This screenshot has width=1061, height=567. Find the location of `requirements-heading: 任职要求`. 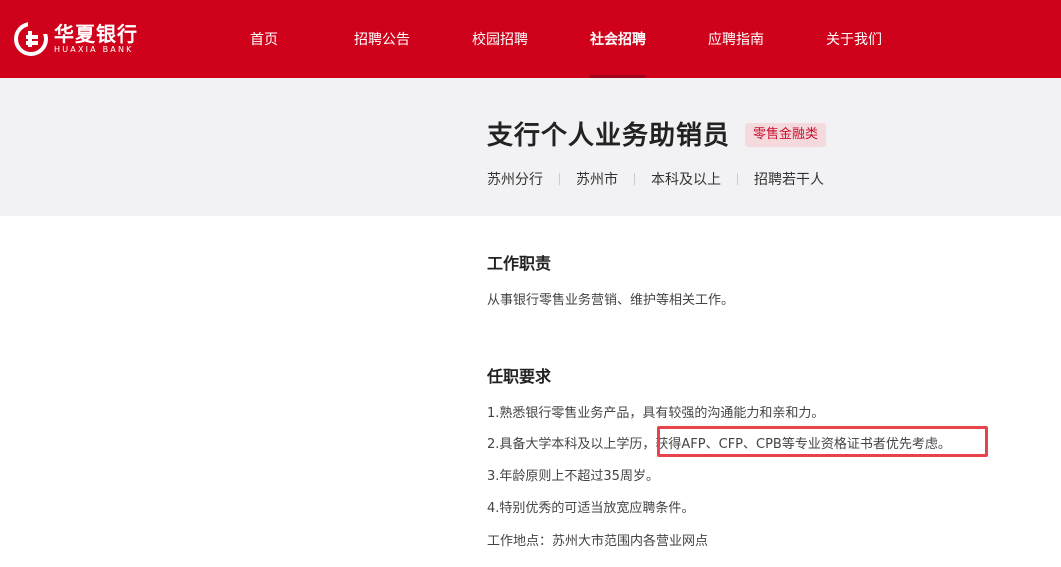

requirements-heading: 任职要求 is located at coordinates (519, 376).